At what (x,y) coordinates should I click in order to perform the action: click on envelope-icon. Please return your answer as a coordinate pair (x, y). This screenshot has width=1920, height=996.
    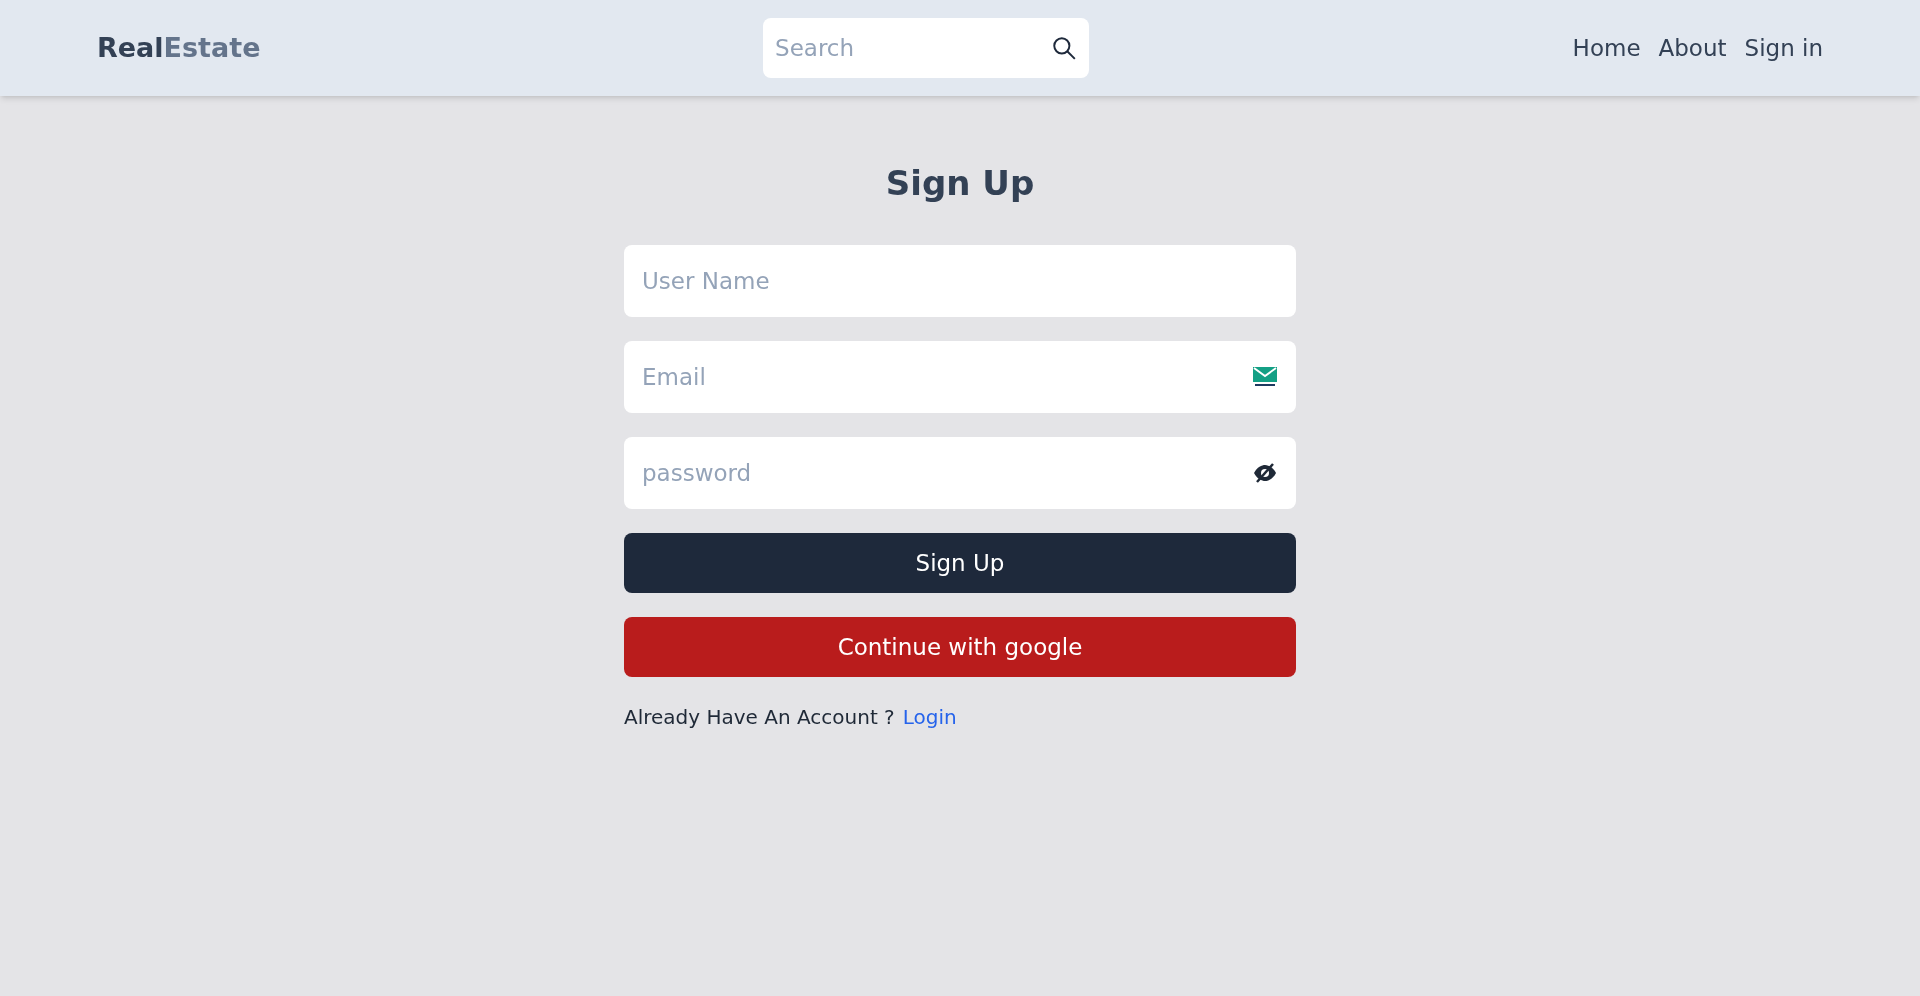
    Looking at the image, I should click on (1265, 377).